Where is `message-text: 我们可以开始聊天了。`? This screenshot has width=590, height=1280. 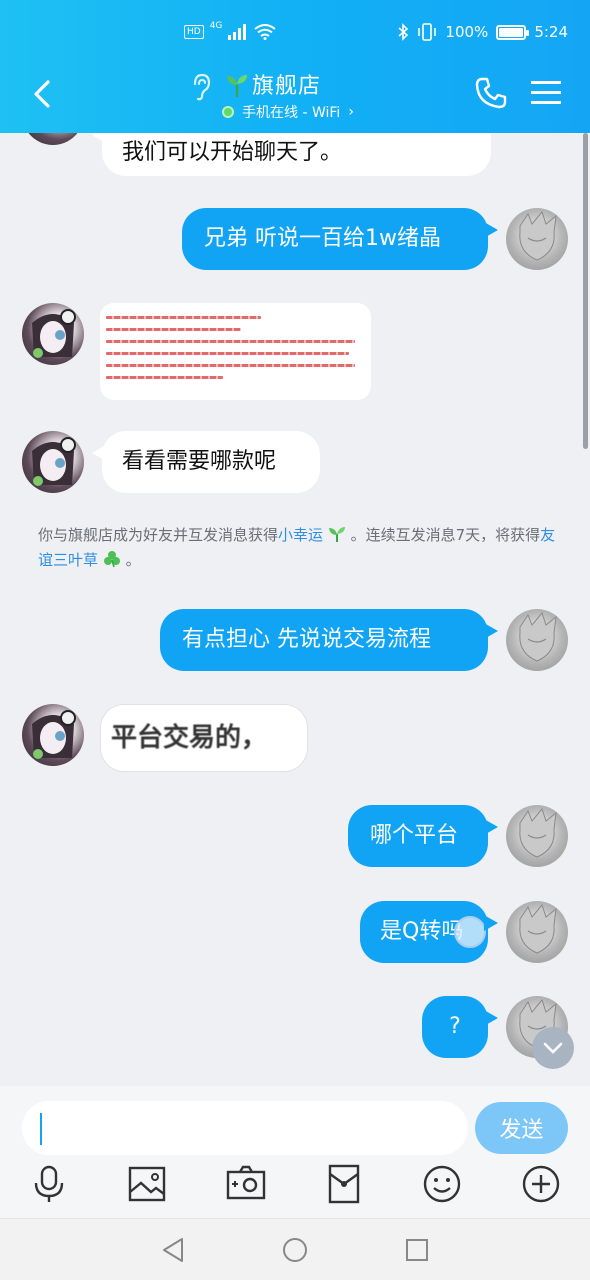
message-text: 我们可以开始聊天了。 is located at coordinates (232, 152).